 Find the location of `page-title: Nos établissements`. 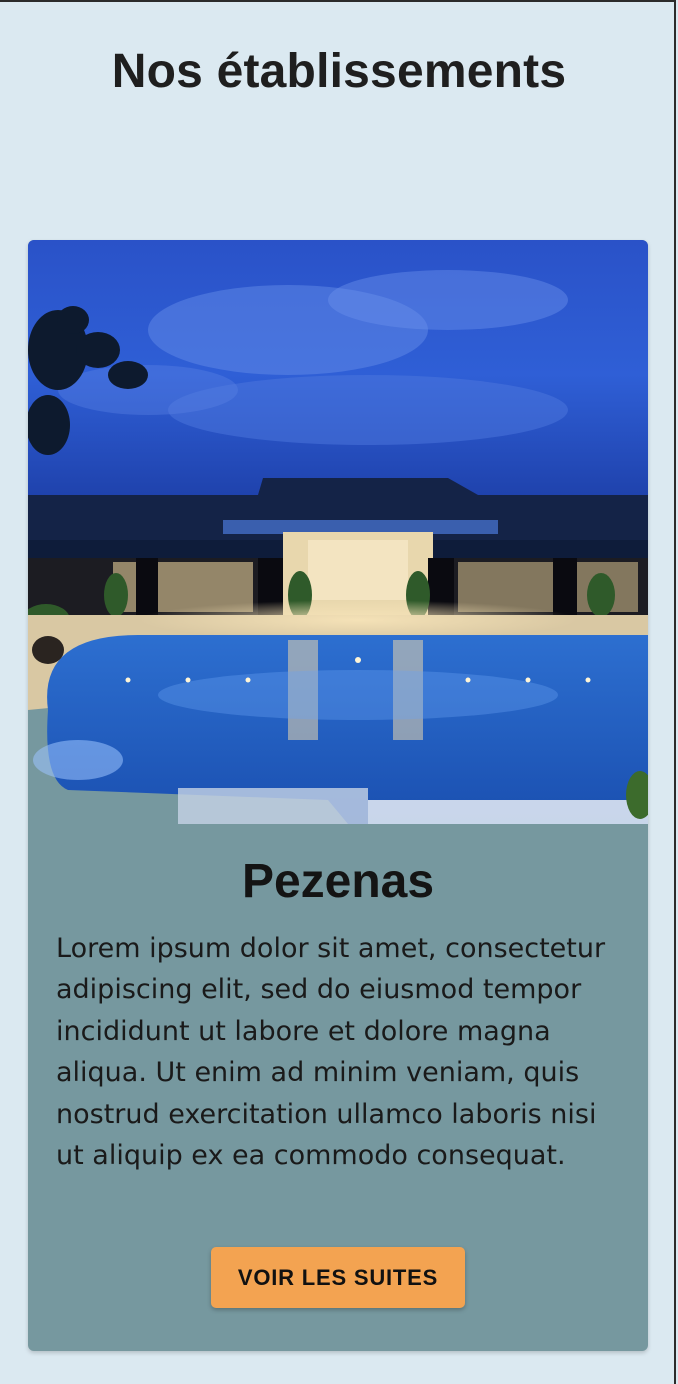

page-title: Nos établissements is located at coordinates (339, 71).